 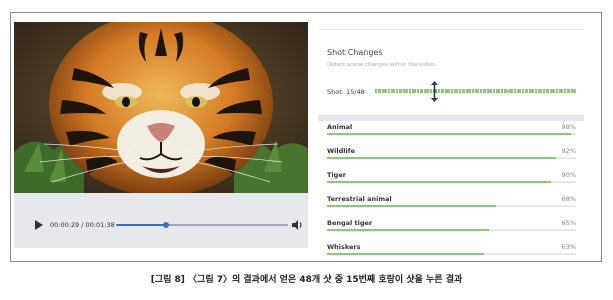 What do you see at coordinates (340, 127) in the screenshot?
I see `label-name: Animal` at bounding box center [340, 127].